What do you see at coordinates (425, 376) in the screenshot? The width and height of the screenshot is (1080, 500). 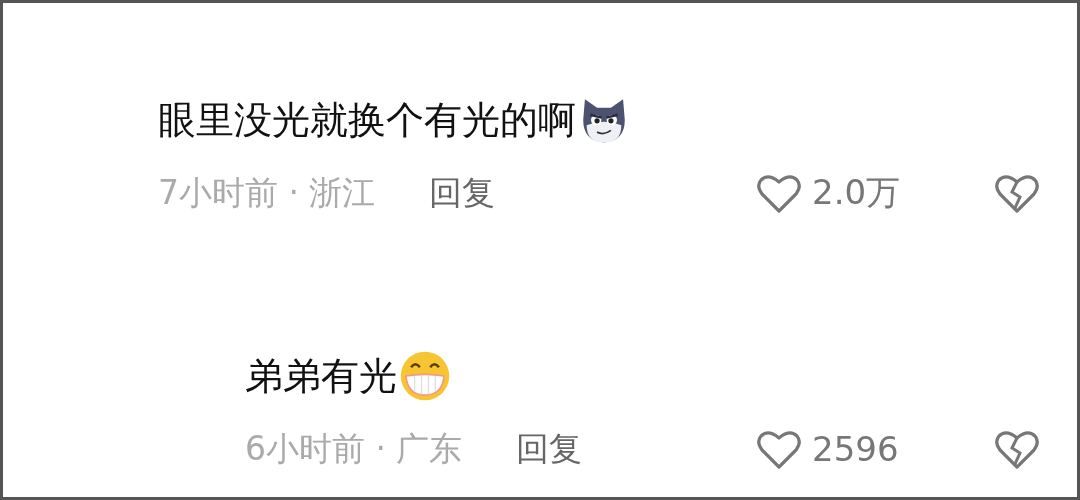 I see `grin-emoji-icon` at bounding box center [425, 376].